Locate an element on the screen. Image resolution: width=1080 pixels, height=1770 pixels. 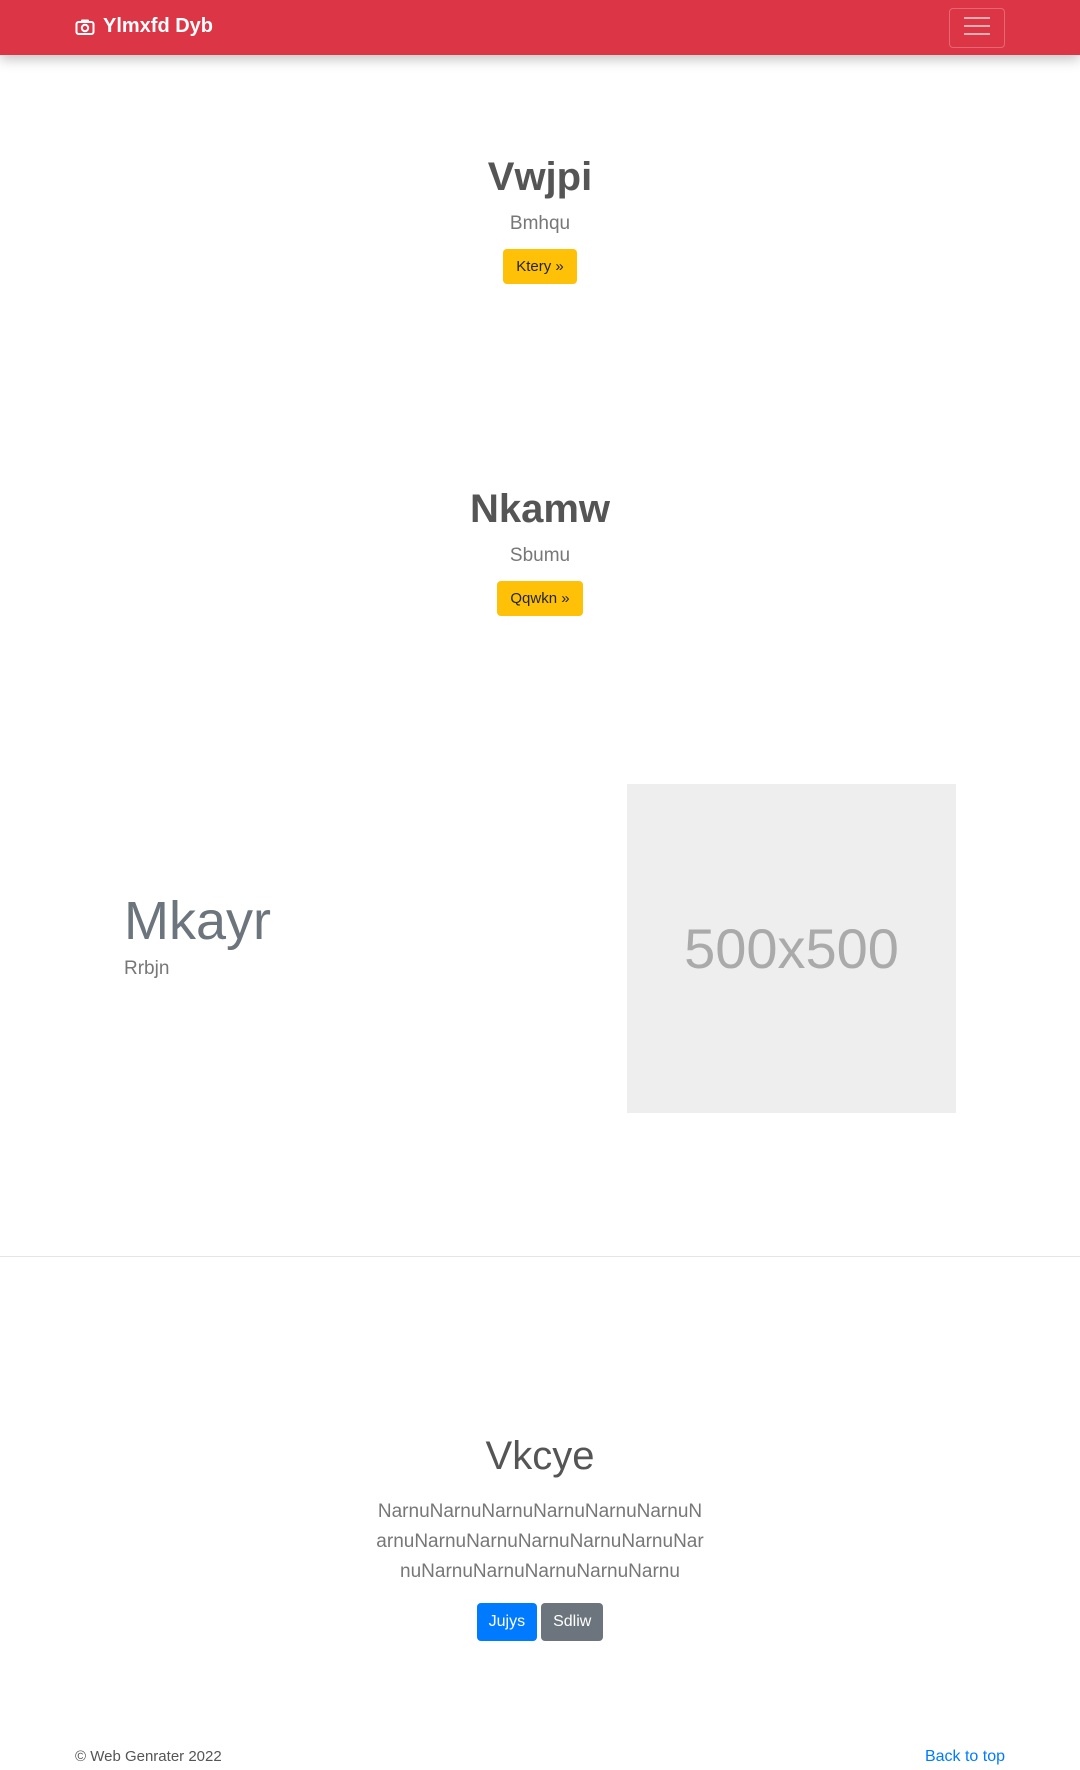
cta-secondary-button: Sdliw is located at coordinates (572, 1622).